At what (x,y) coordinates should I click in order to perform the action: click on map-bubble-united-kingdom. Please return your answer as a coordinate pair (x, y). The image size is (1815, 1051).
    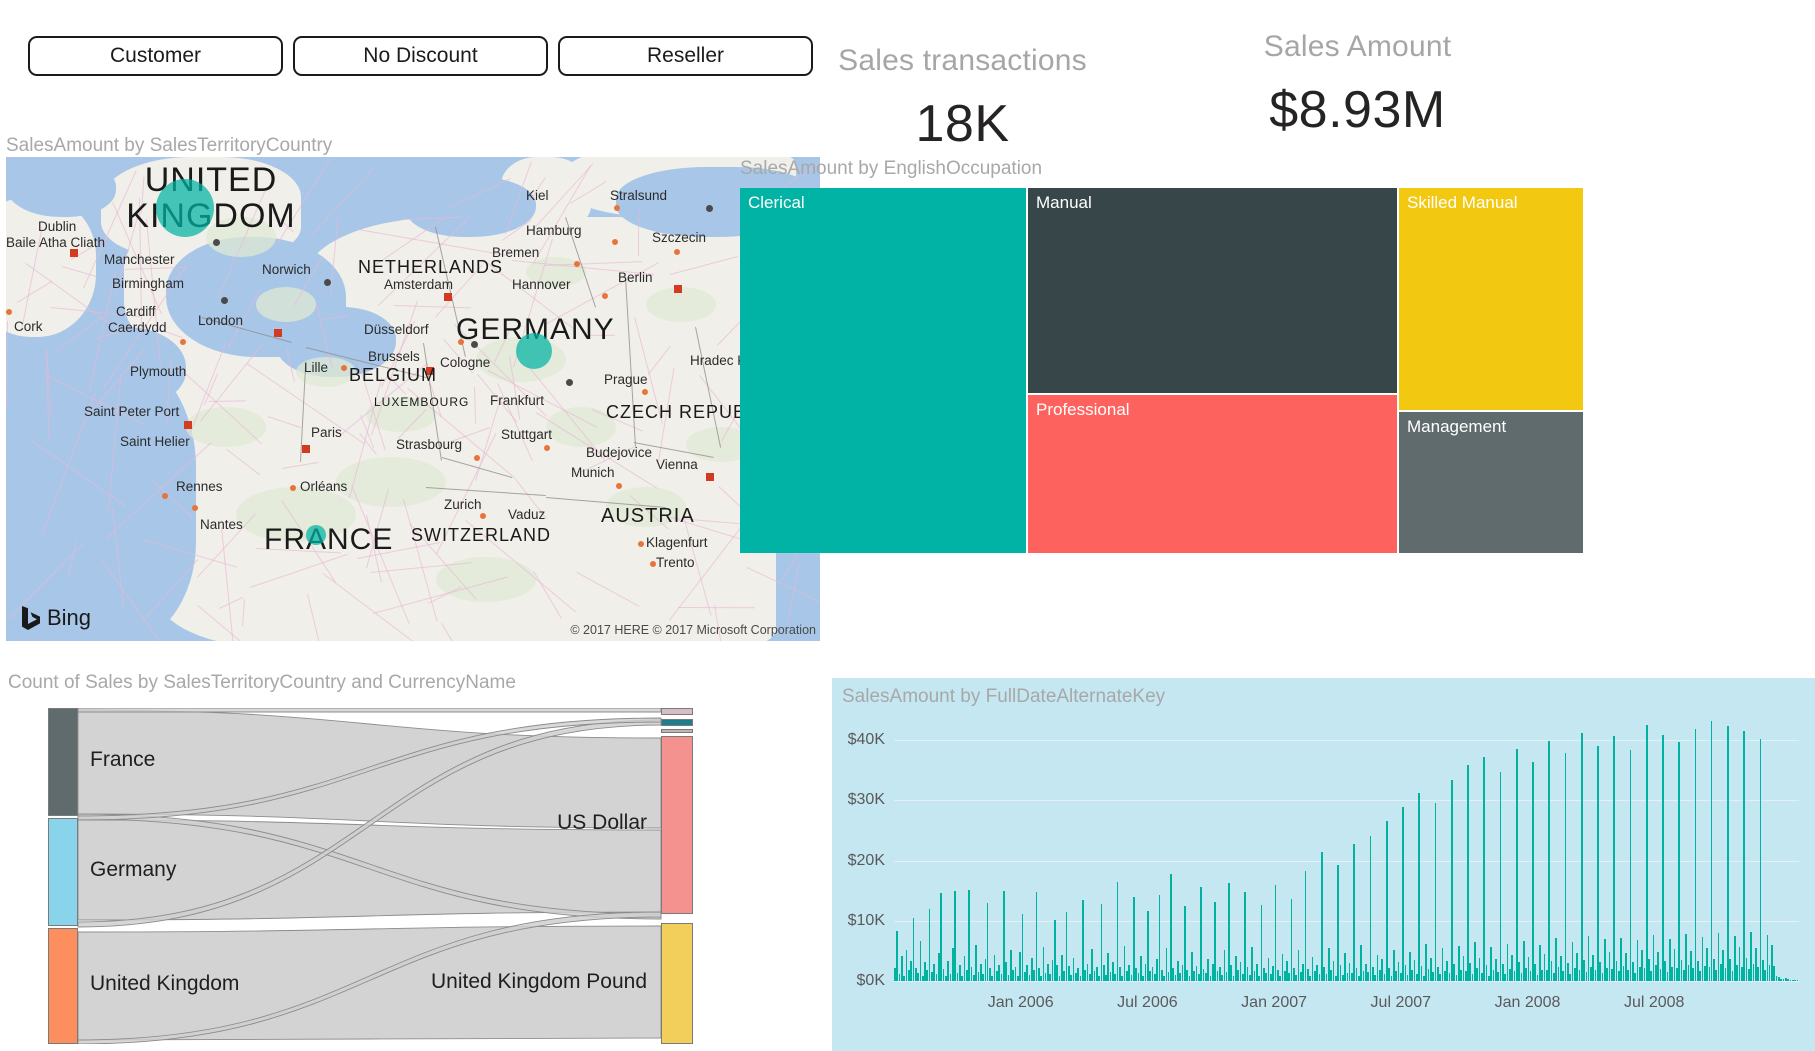
    Looking at the image, I should click on (185, 208).